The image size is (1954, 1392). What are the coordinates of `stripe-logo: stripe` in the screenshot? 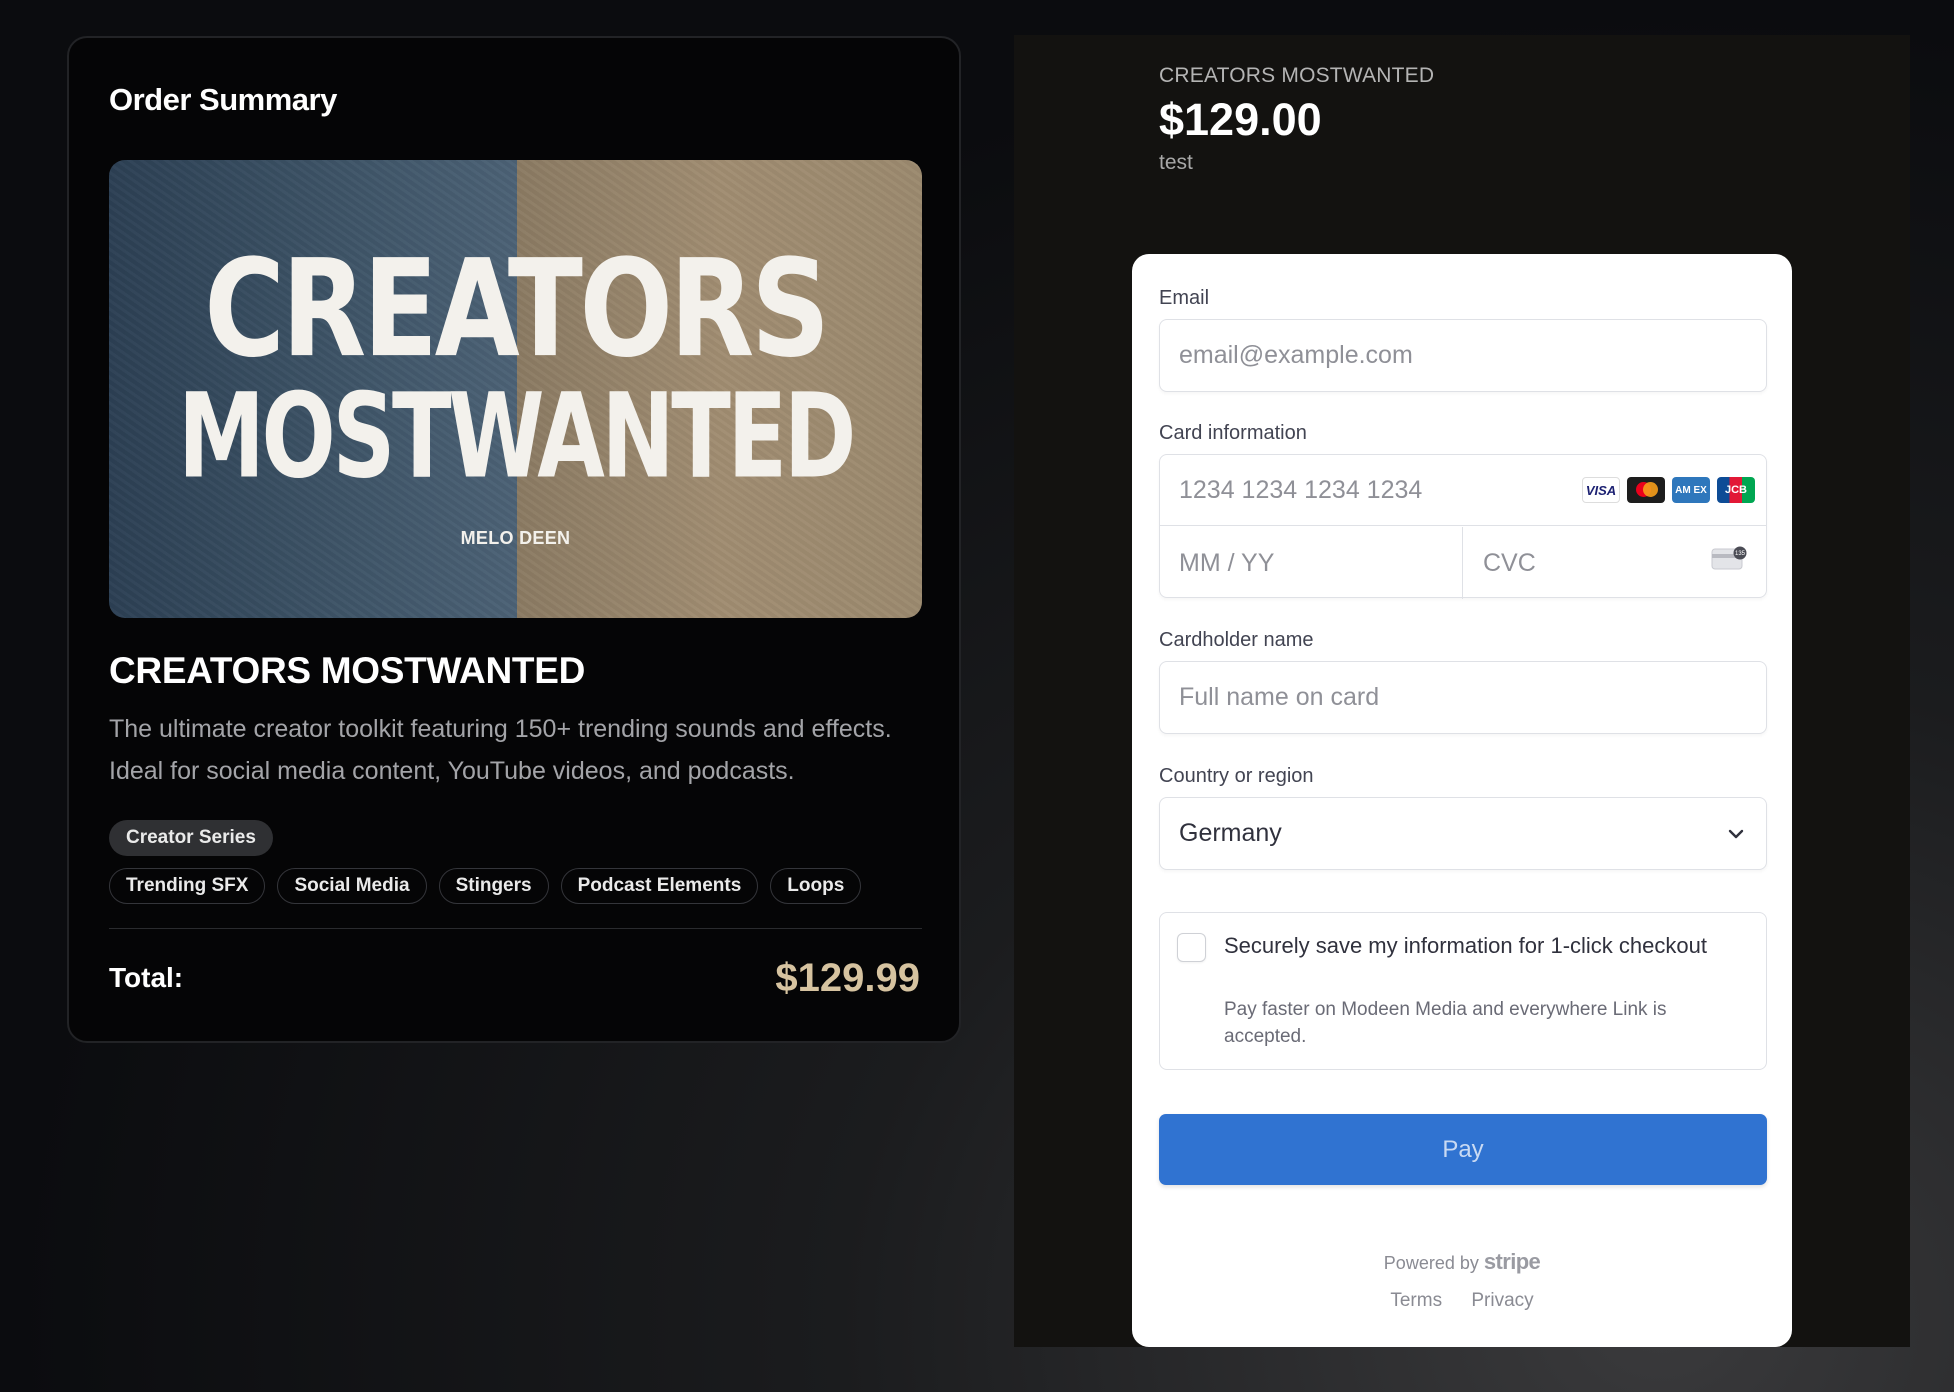 It's located at (1512, 1261).